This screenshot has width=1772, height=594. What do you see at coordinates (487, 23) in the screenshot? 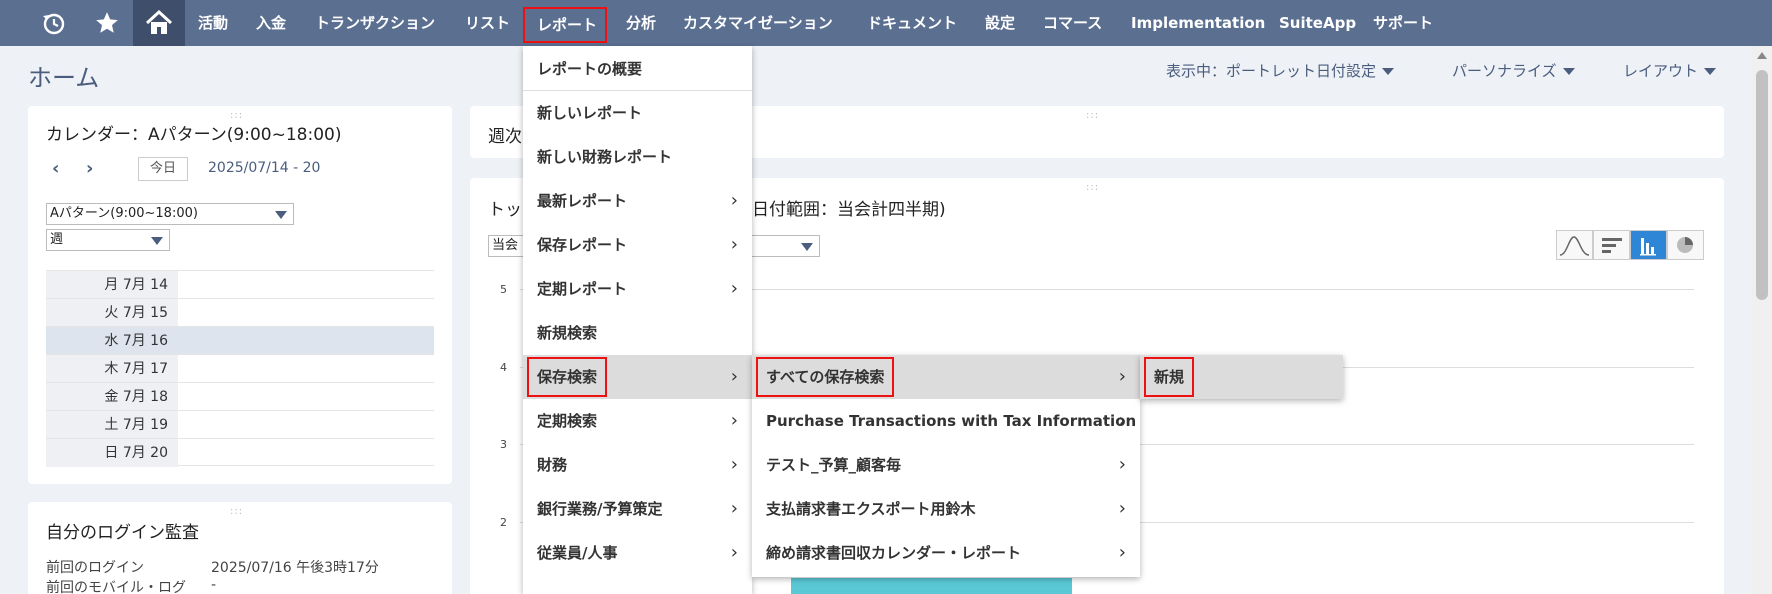
I see `nav-lists: リスト` at bounding box center [487, 23].